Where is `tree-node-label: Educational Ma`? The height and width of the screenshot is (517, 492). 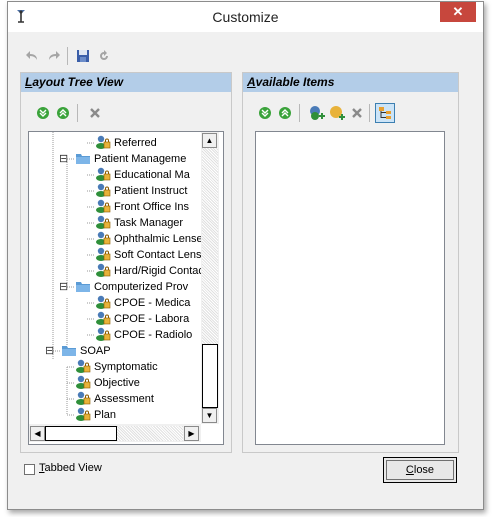
tree-node-label: Educational Ma is located at coordinates (152, 175).